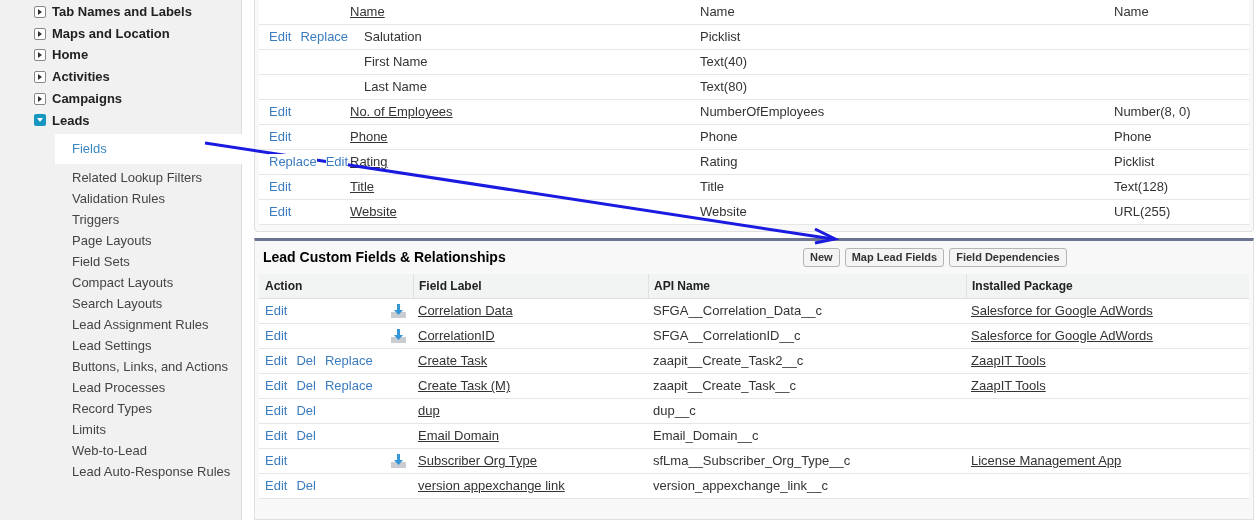 The width and height of the screenshot is (1254, 520). Describe the element at coordinates (706, 436) in the screenshot. I see `table-cell: Email_Domain__c` at that location.